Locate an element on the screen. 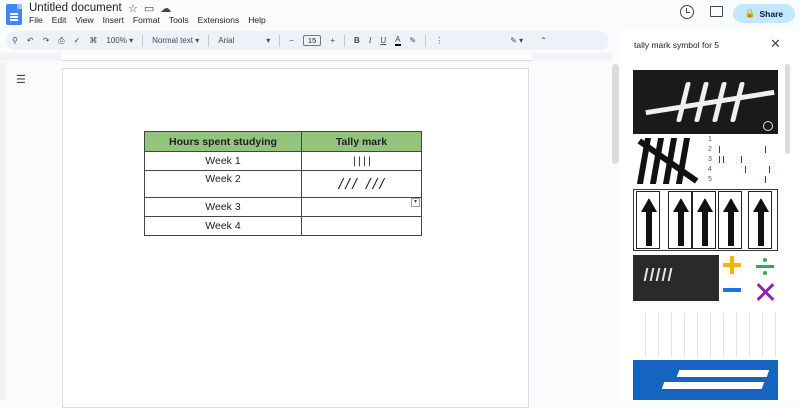  move-folder-icon: ▭ is located at coordinates (149, 8).